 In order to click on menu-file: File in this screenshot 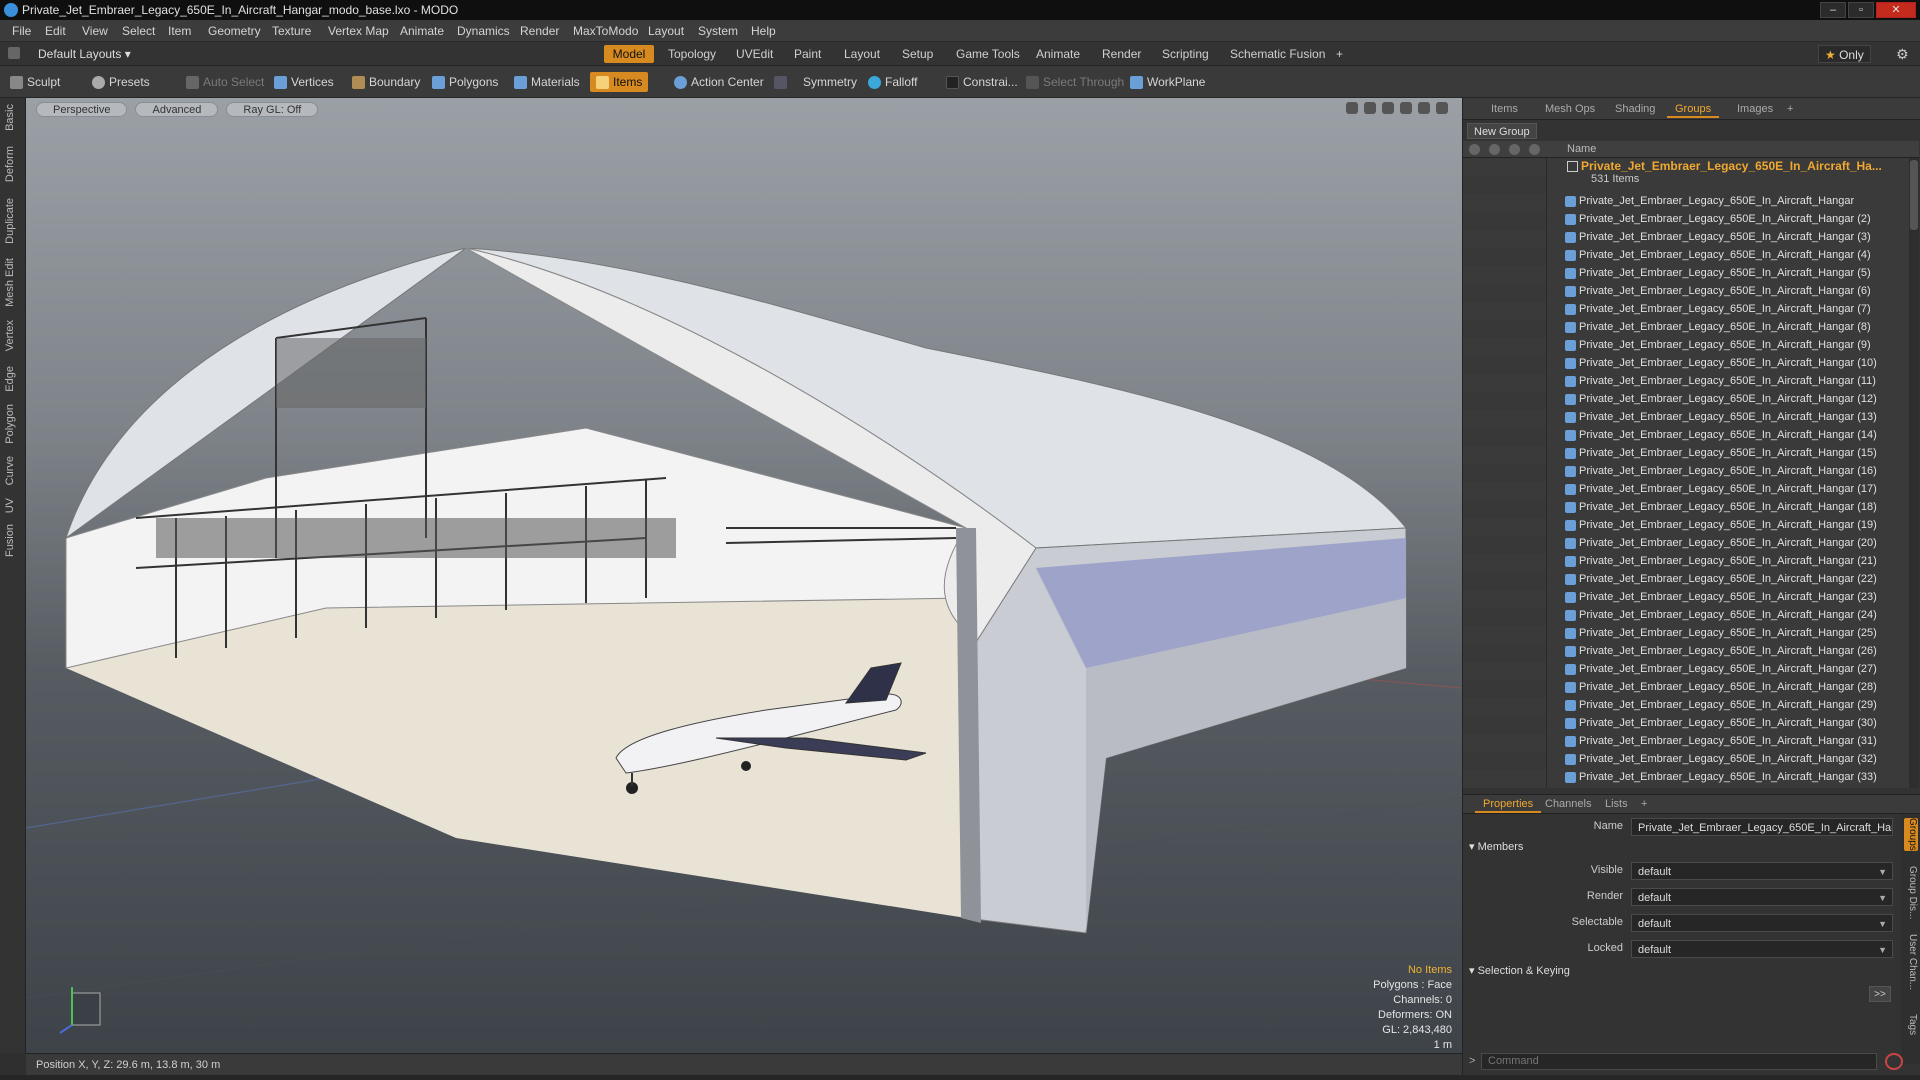, I will do `click(21, 31)`.